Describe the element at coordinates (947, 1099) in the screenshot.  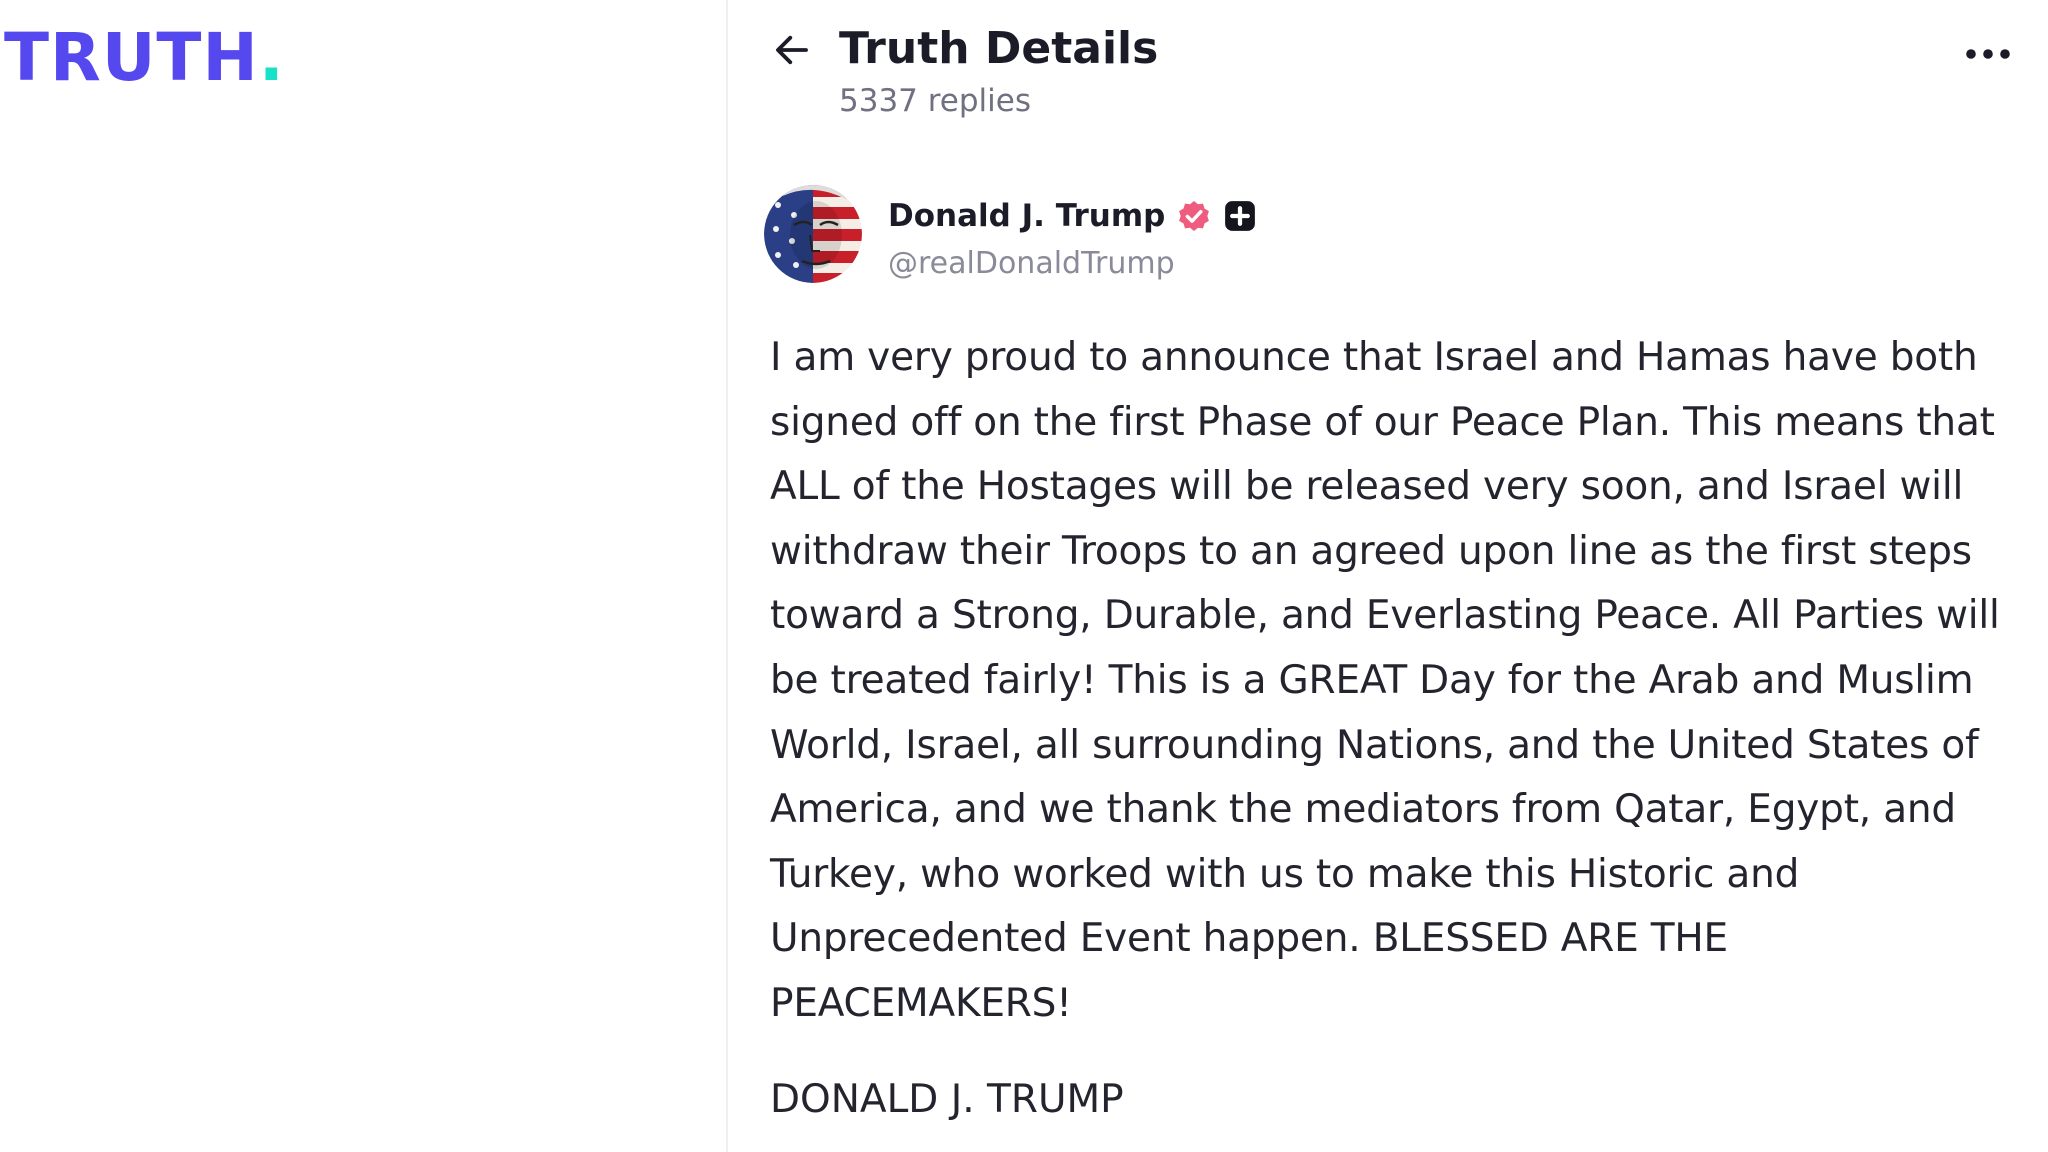
I see `post-signature: DONALD J. TRUMP` at that location.